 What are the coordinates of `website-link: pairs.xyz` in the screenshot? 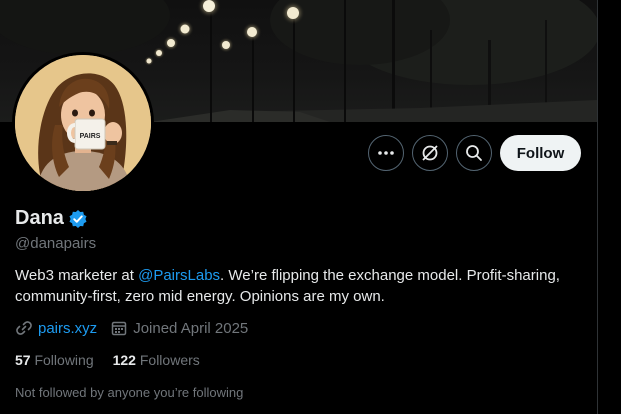 It's located at (67, 328).